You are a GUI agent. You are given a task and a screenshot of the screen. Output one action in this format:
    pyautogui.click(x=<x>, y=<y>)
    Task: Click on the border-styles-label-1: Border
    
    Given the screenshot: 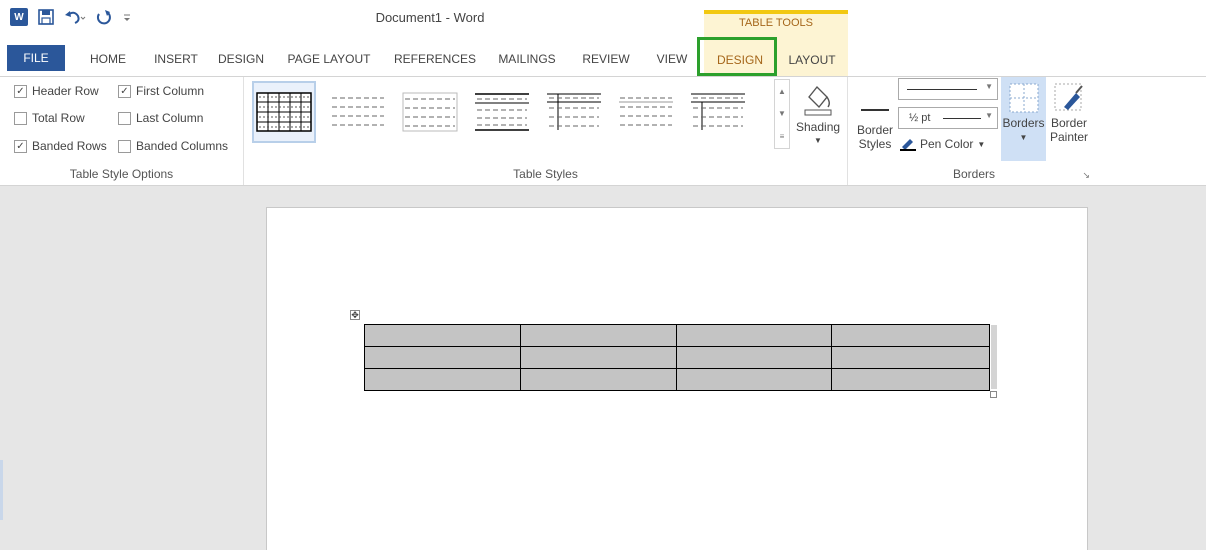 What is the action you would take?
    pyautogui.click(x=875, y=130)
    